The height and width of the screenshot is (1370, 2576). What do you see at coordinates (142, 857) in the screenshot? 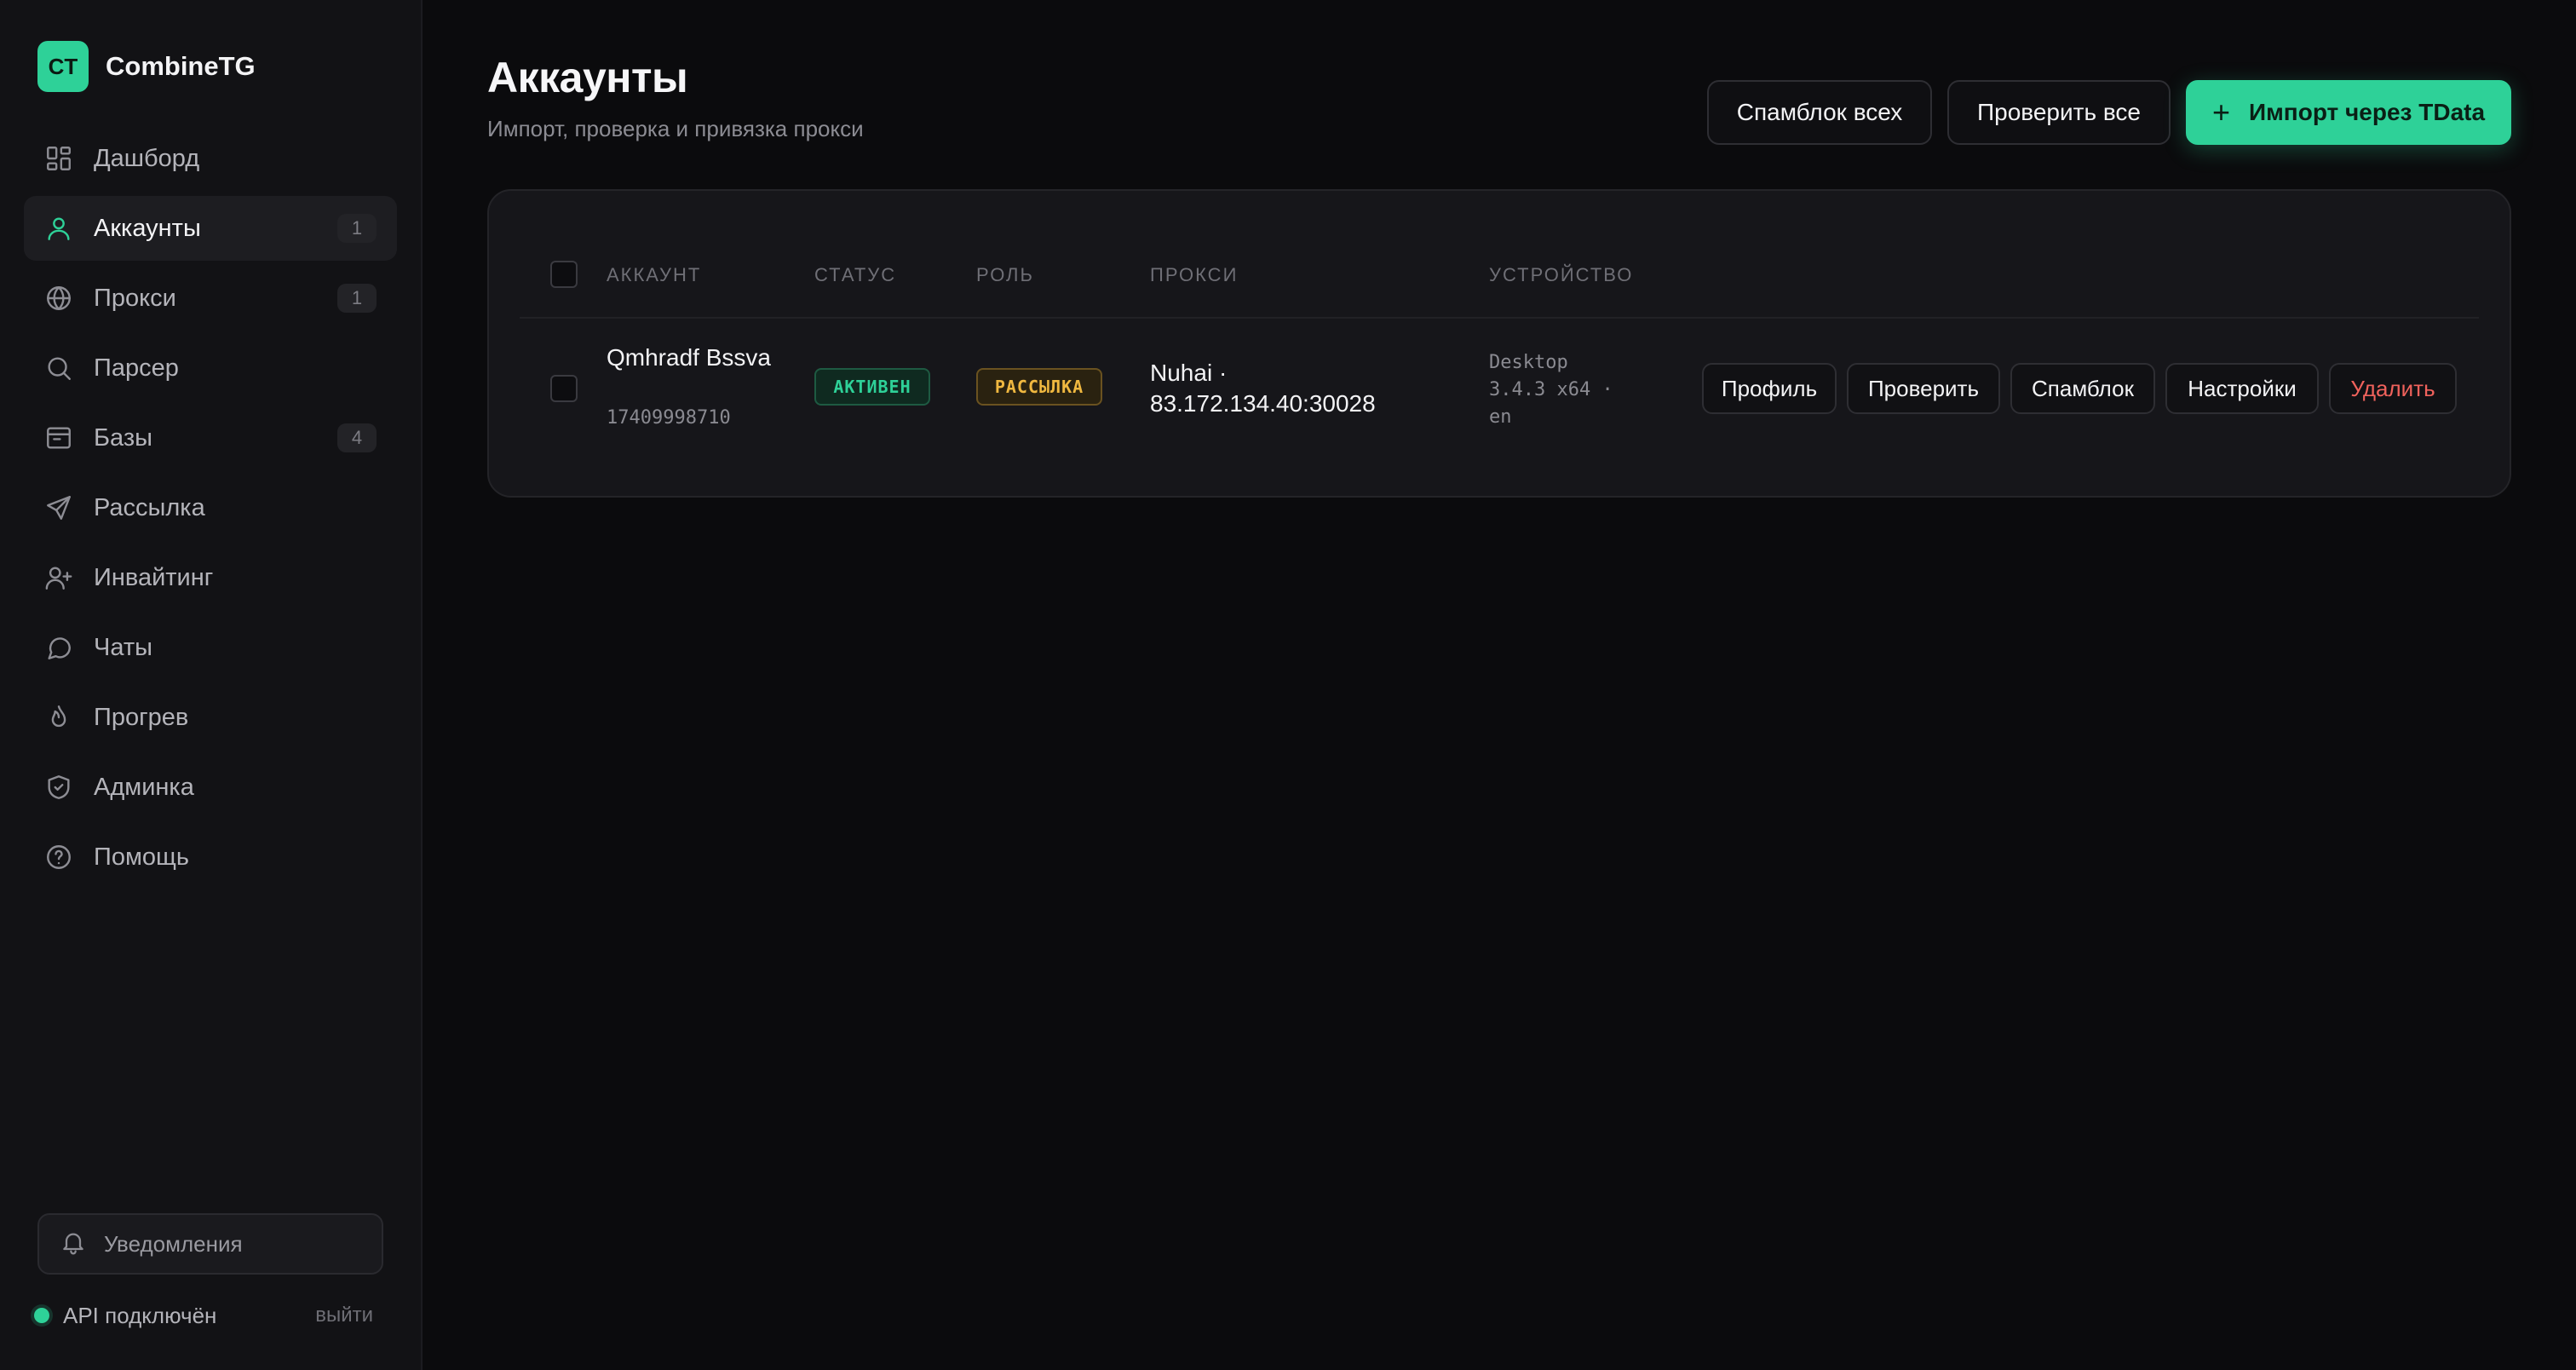
I see `sidebar-item-label: Помощь` at bounding box center [142, 857].